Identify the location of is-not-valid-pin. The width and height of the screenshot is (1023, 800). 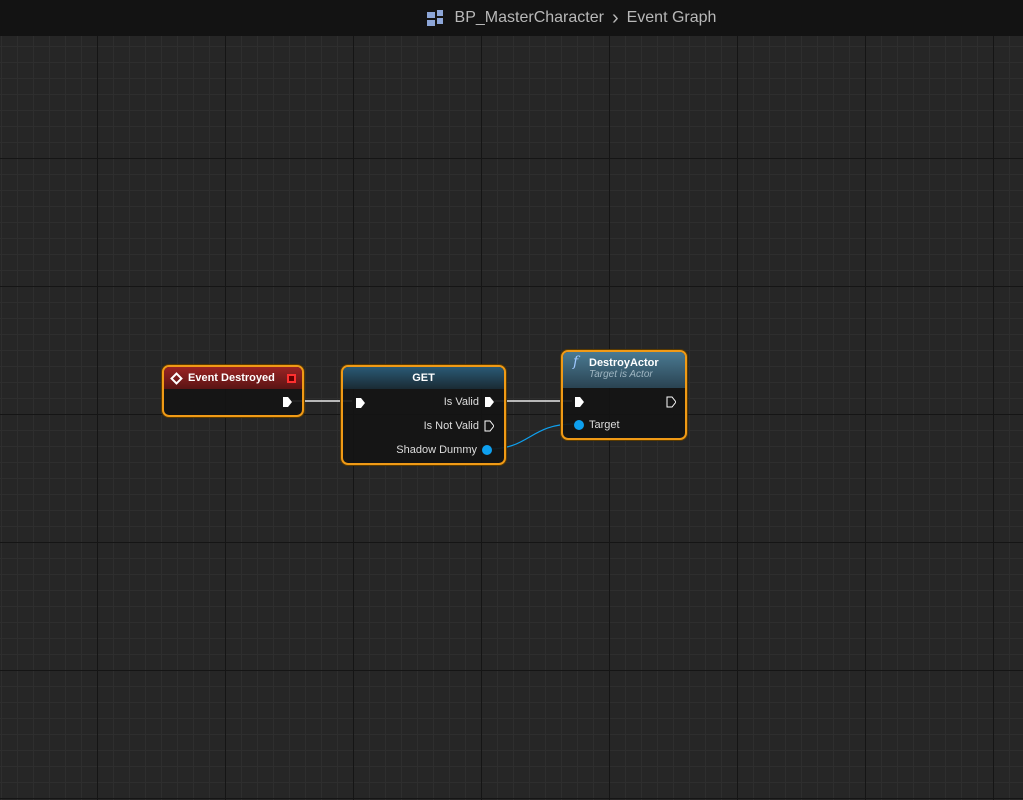
(489, 426).